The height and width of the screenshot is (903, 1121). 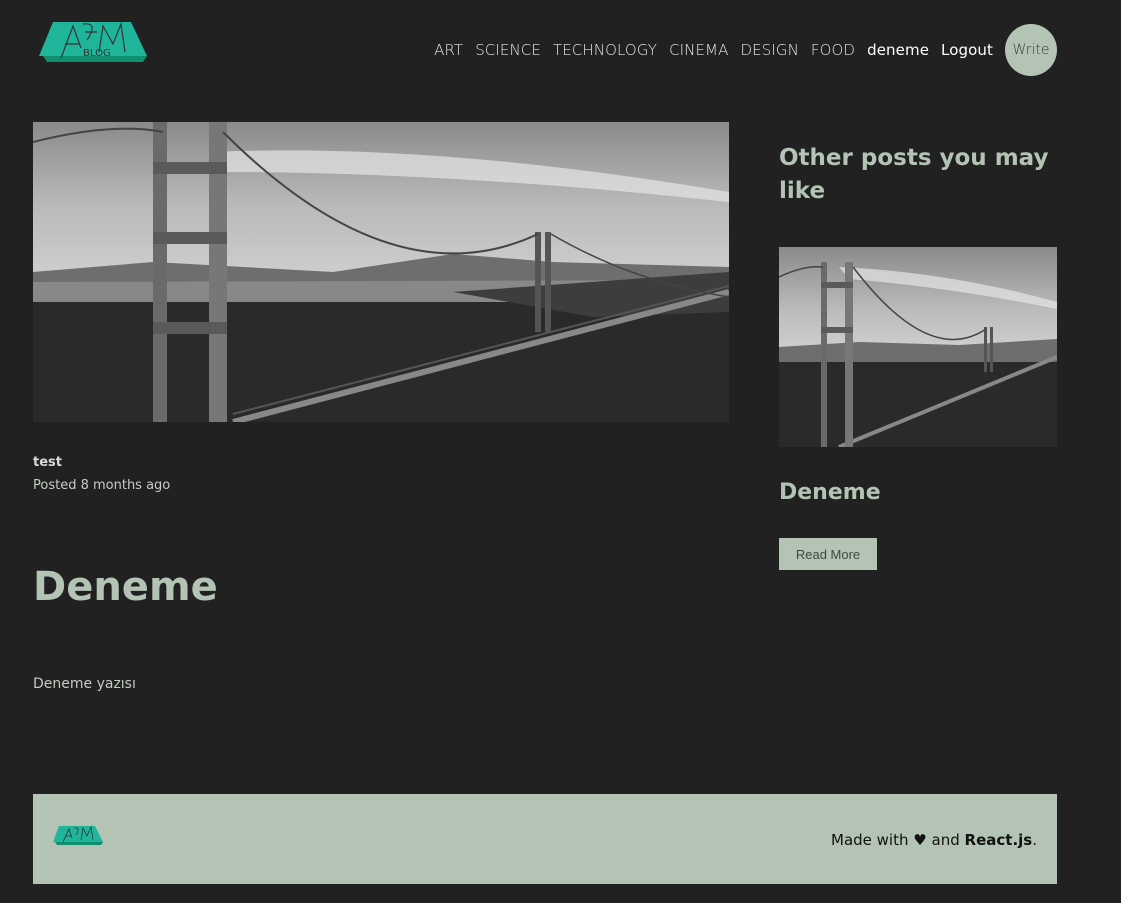 I want to click on nav-link-food: FOOD, so click(x=833, y=50).